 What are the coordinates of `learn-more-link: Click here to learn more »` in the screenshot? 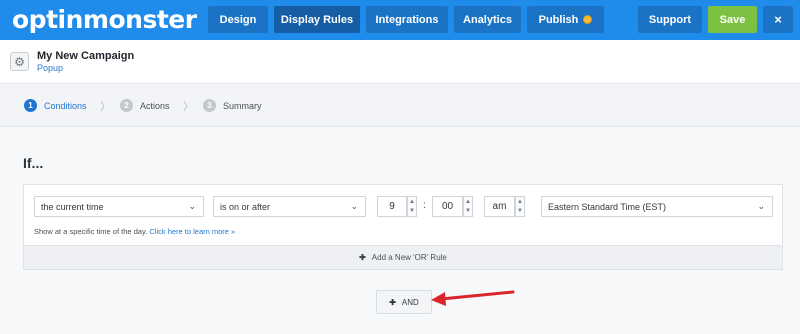 It's located at (192, 231).